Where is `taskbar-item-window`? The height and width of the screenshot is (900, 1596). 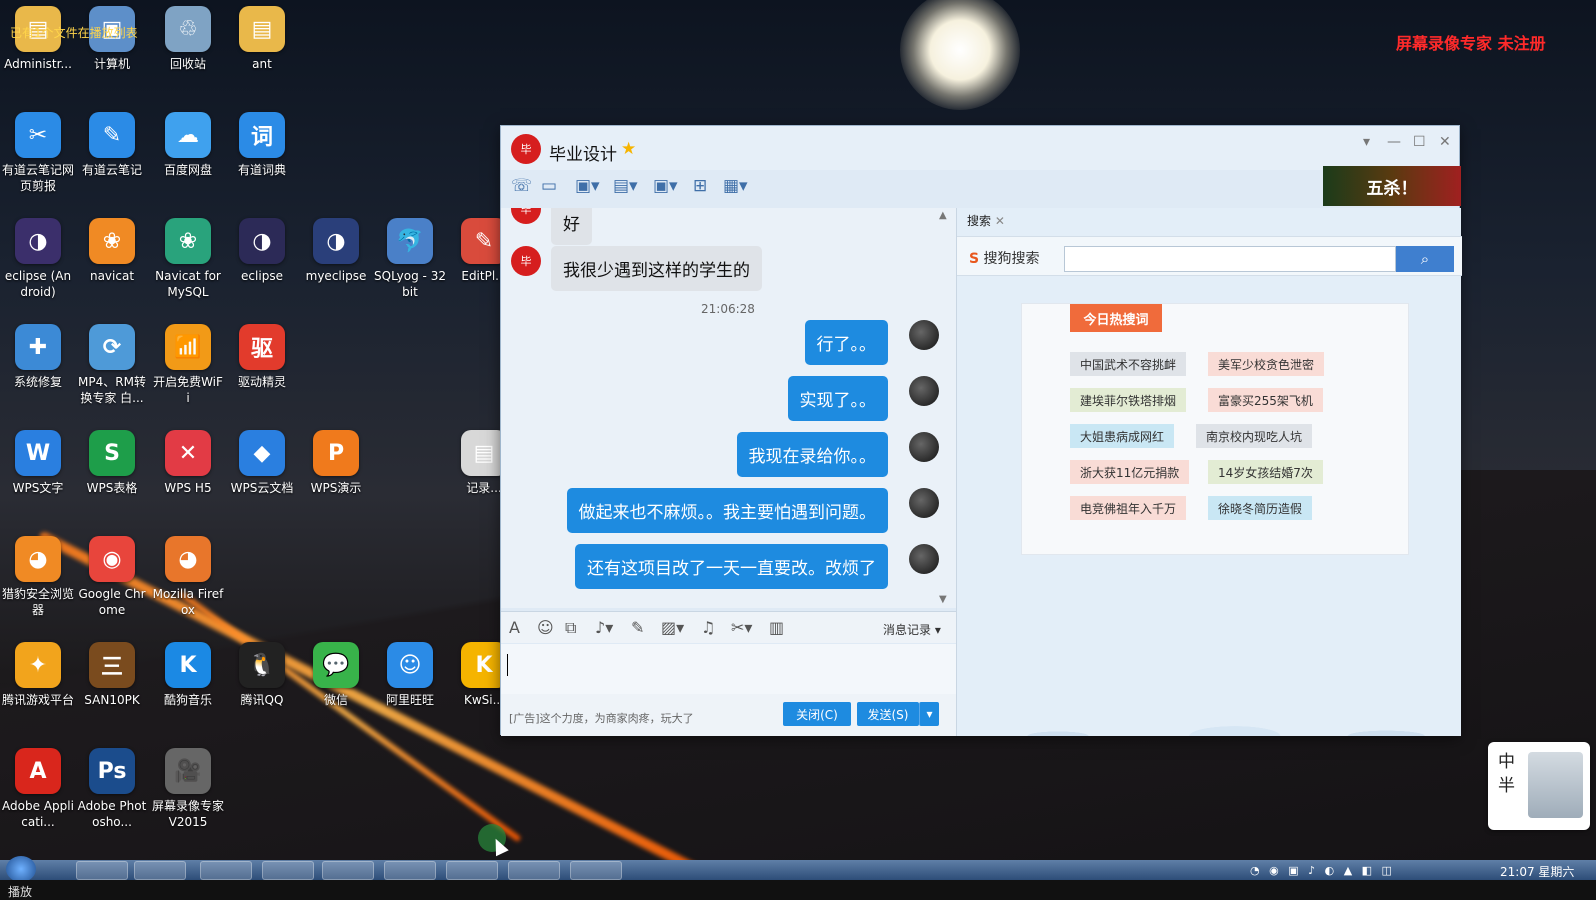
taskbar-item-window is located at coordinates (160, 870).